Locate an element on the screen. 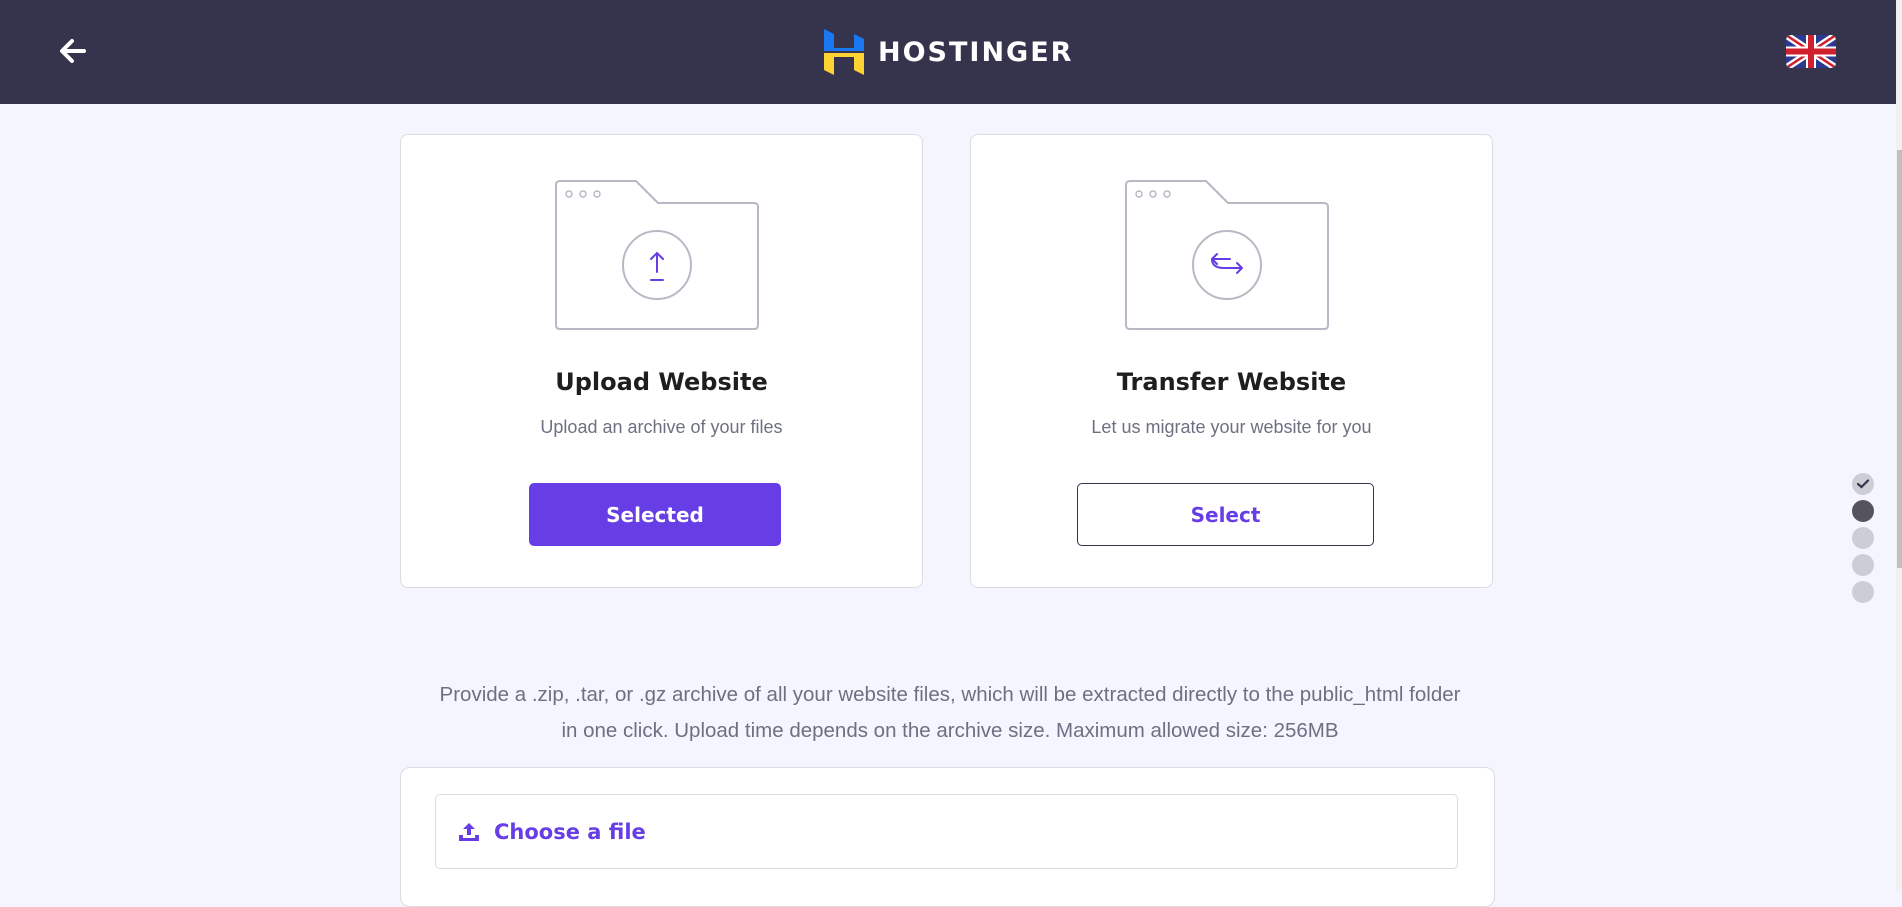 This screenshot has width=1902, height=907. uk-flag-icon is located at coordinates (1811, 51).